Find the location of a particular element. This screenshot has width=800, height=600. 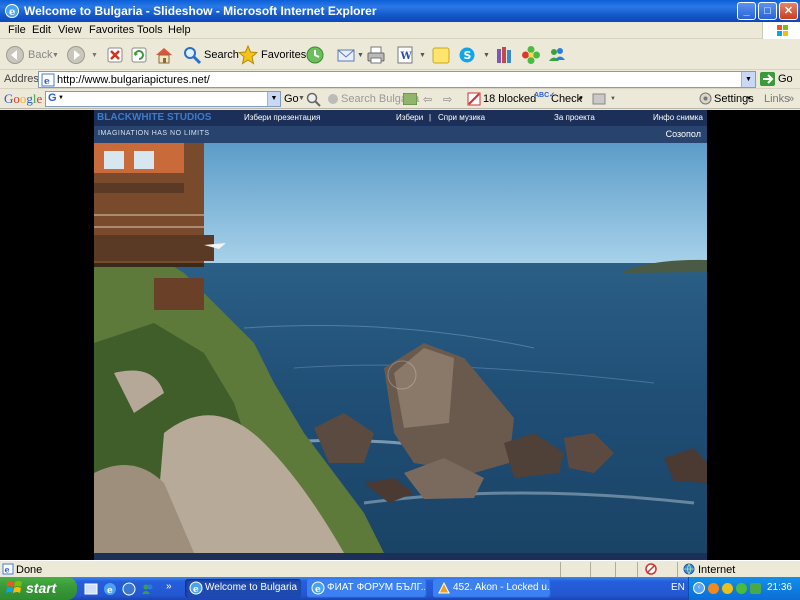

links-chevron-icon: » is located at coordinates (791, 99).